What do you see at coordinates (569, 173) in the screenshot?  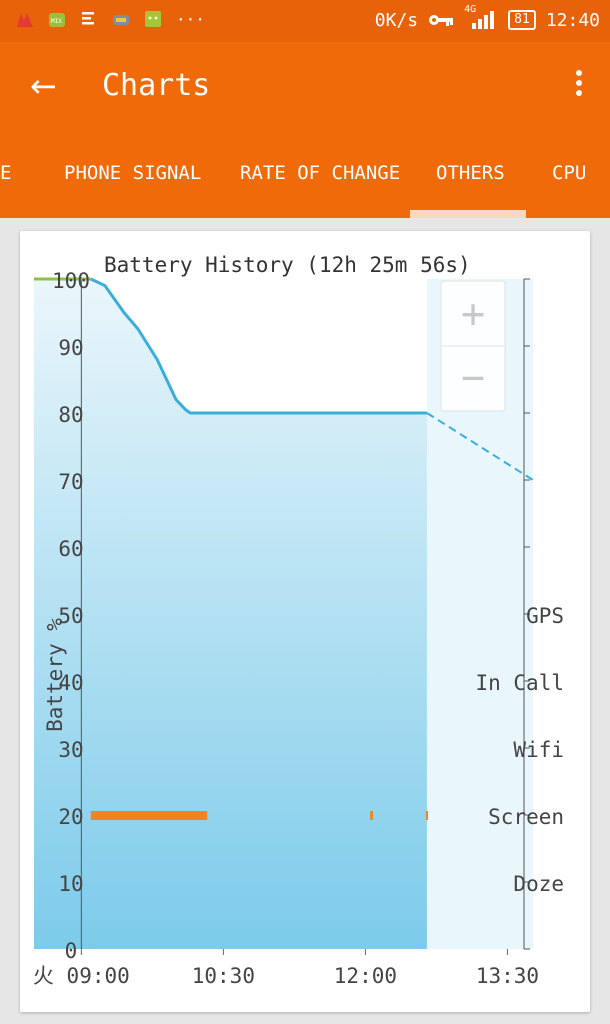 I see `tab-cpu: CPU` at bounding box center [569, 173].